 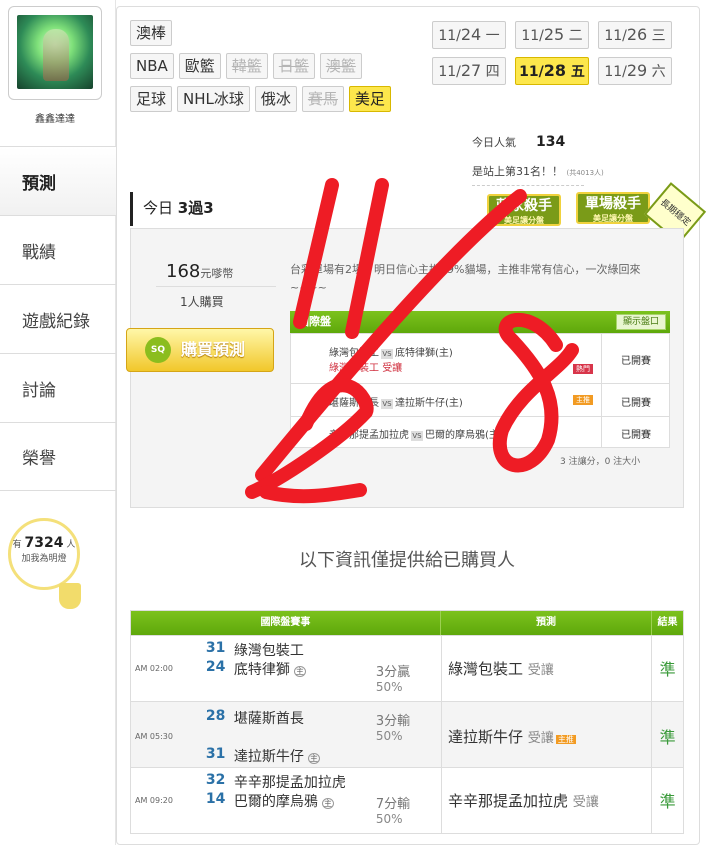 I want to click on date-day: 29, so click(x=637, y=70).